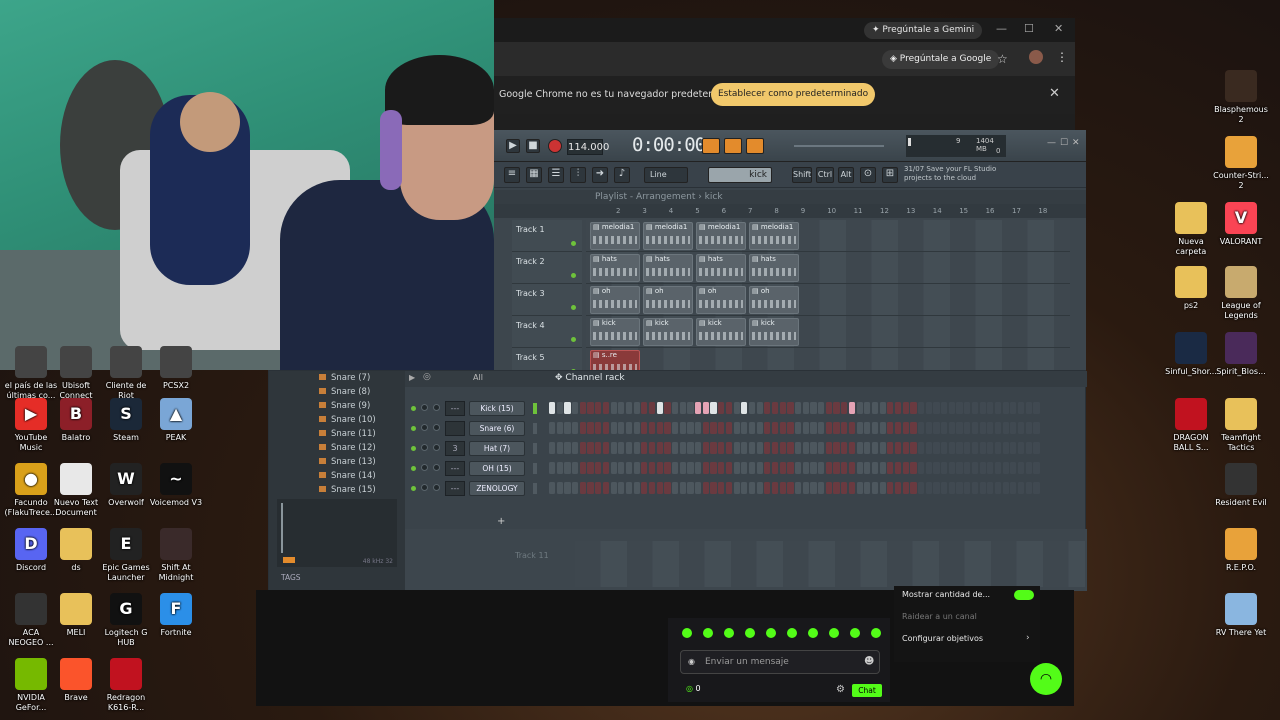 This screenshot has height=720, width=1280. I want to click on mixer-track-select: ---, so click(455, 488).